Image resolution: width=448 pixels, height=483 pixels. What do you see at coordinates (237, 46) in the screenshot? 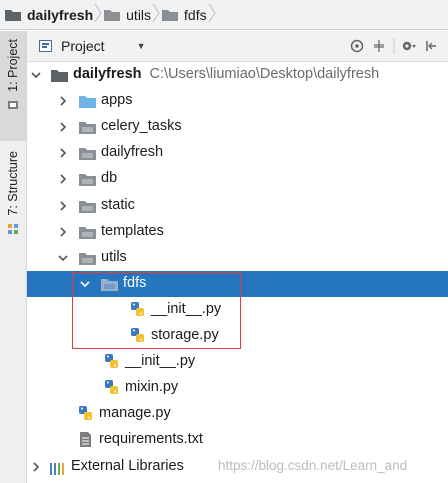
I see `project-panel-header: Project ▼` at bounding box center [237, 46].